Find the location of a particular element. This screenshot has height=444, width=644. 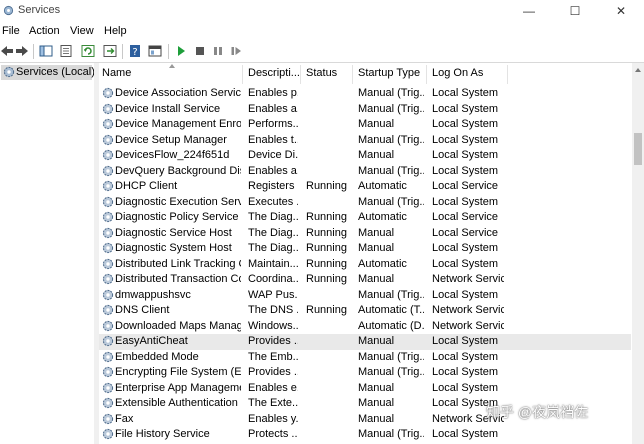

properties-icon is located at coordinates (66, 51).